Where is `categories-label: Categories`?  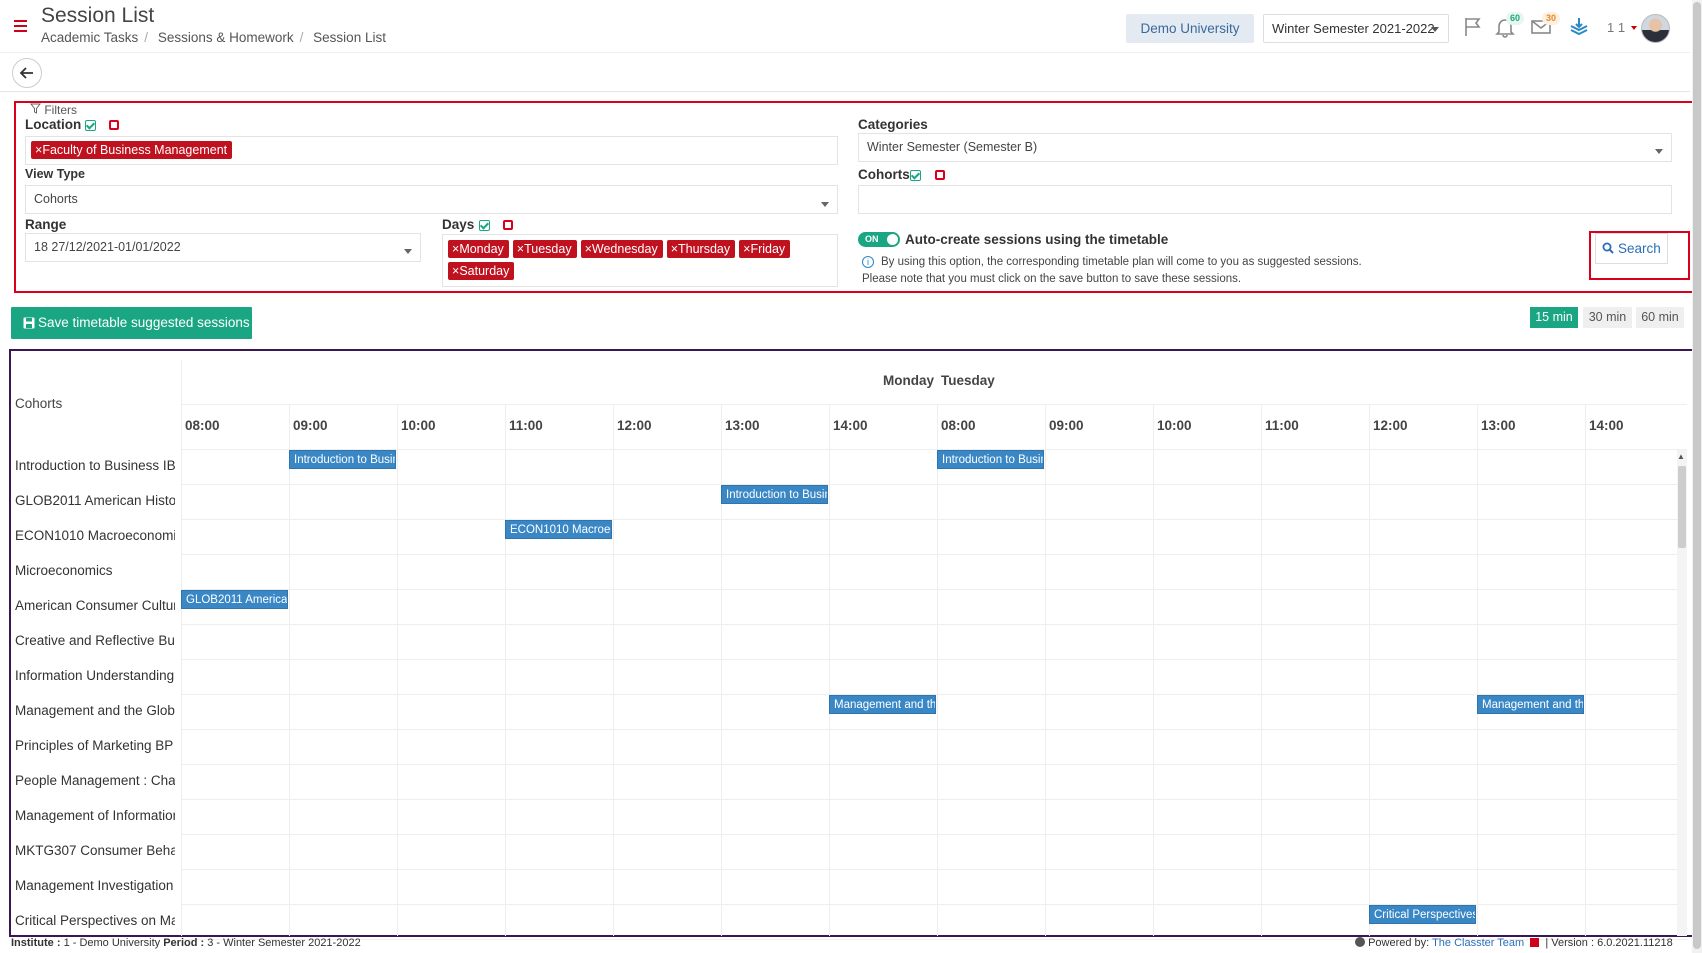 categories-label: Categories is located at coordinates (893, 124).